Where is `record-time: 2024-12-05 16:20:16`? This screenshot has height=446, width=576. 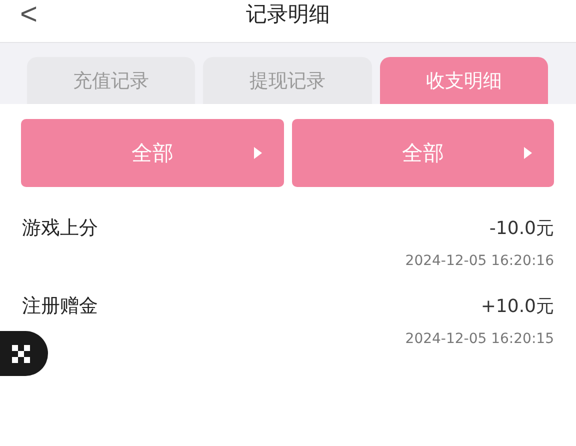
record-time: 2024-12-05 16:20:16 is located at coordinates (479, 261).